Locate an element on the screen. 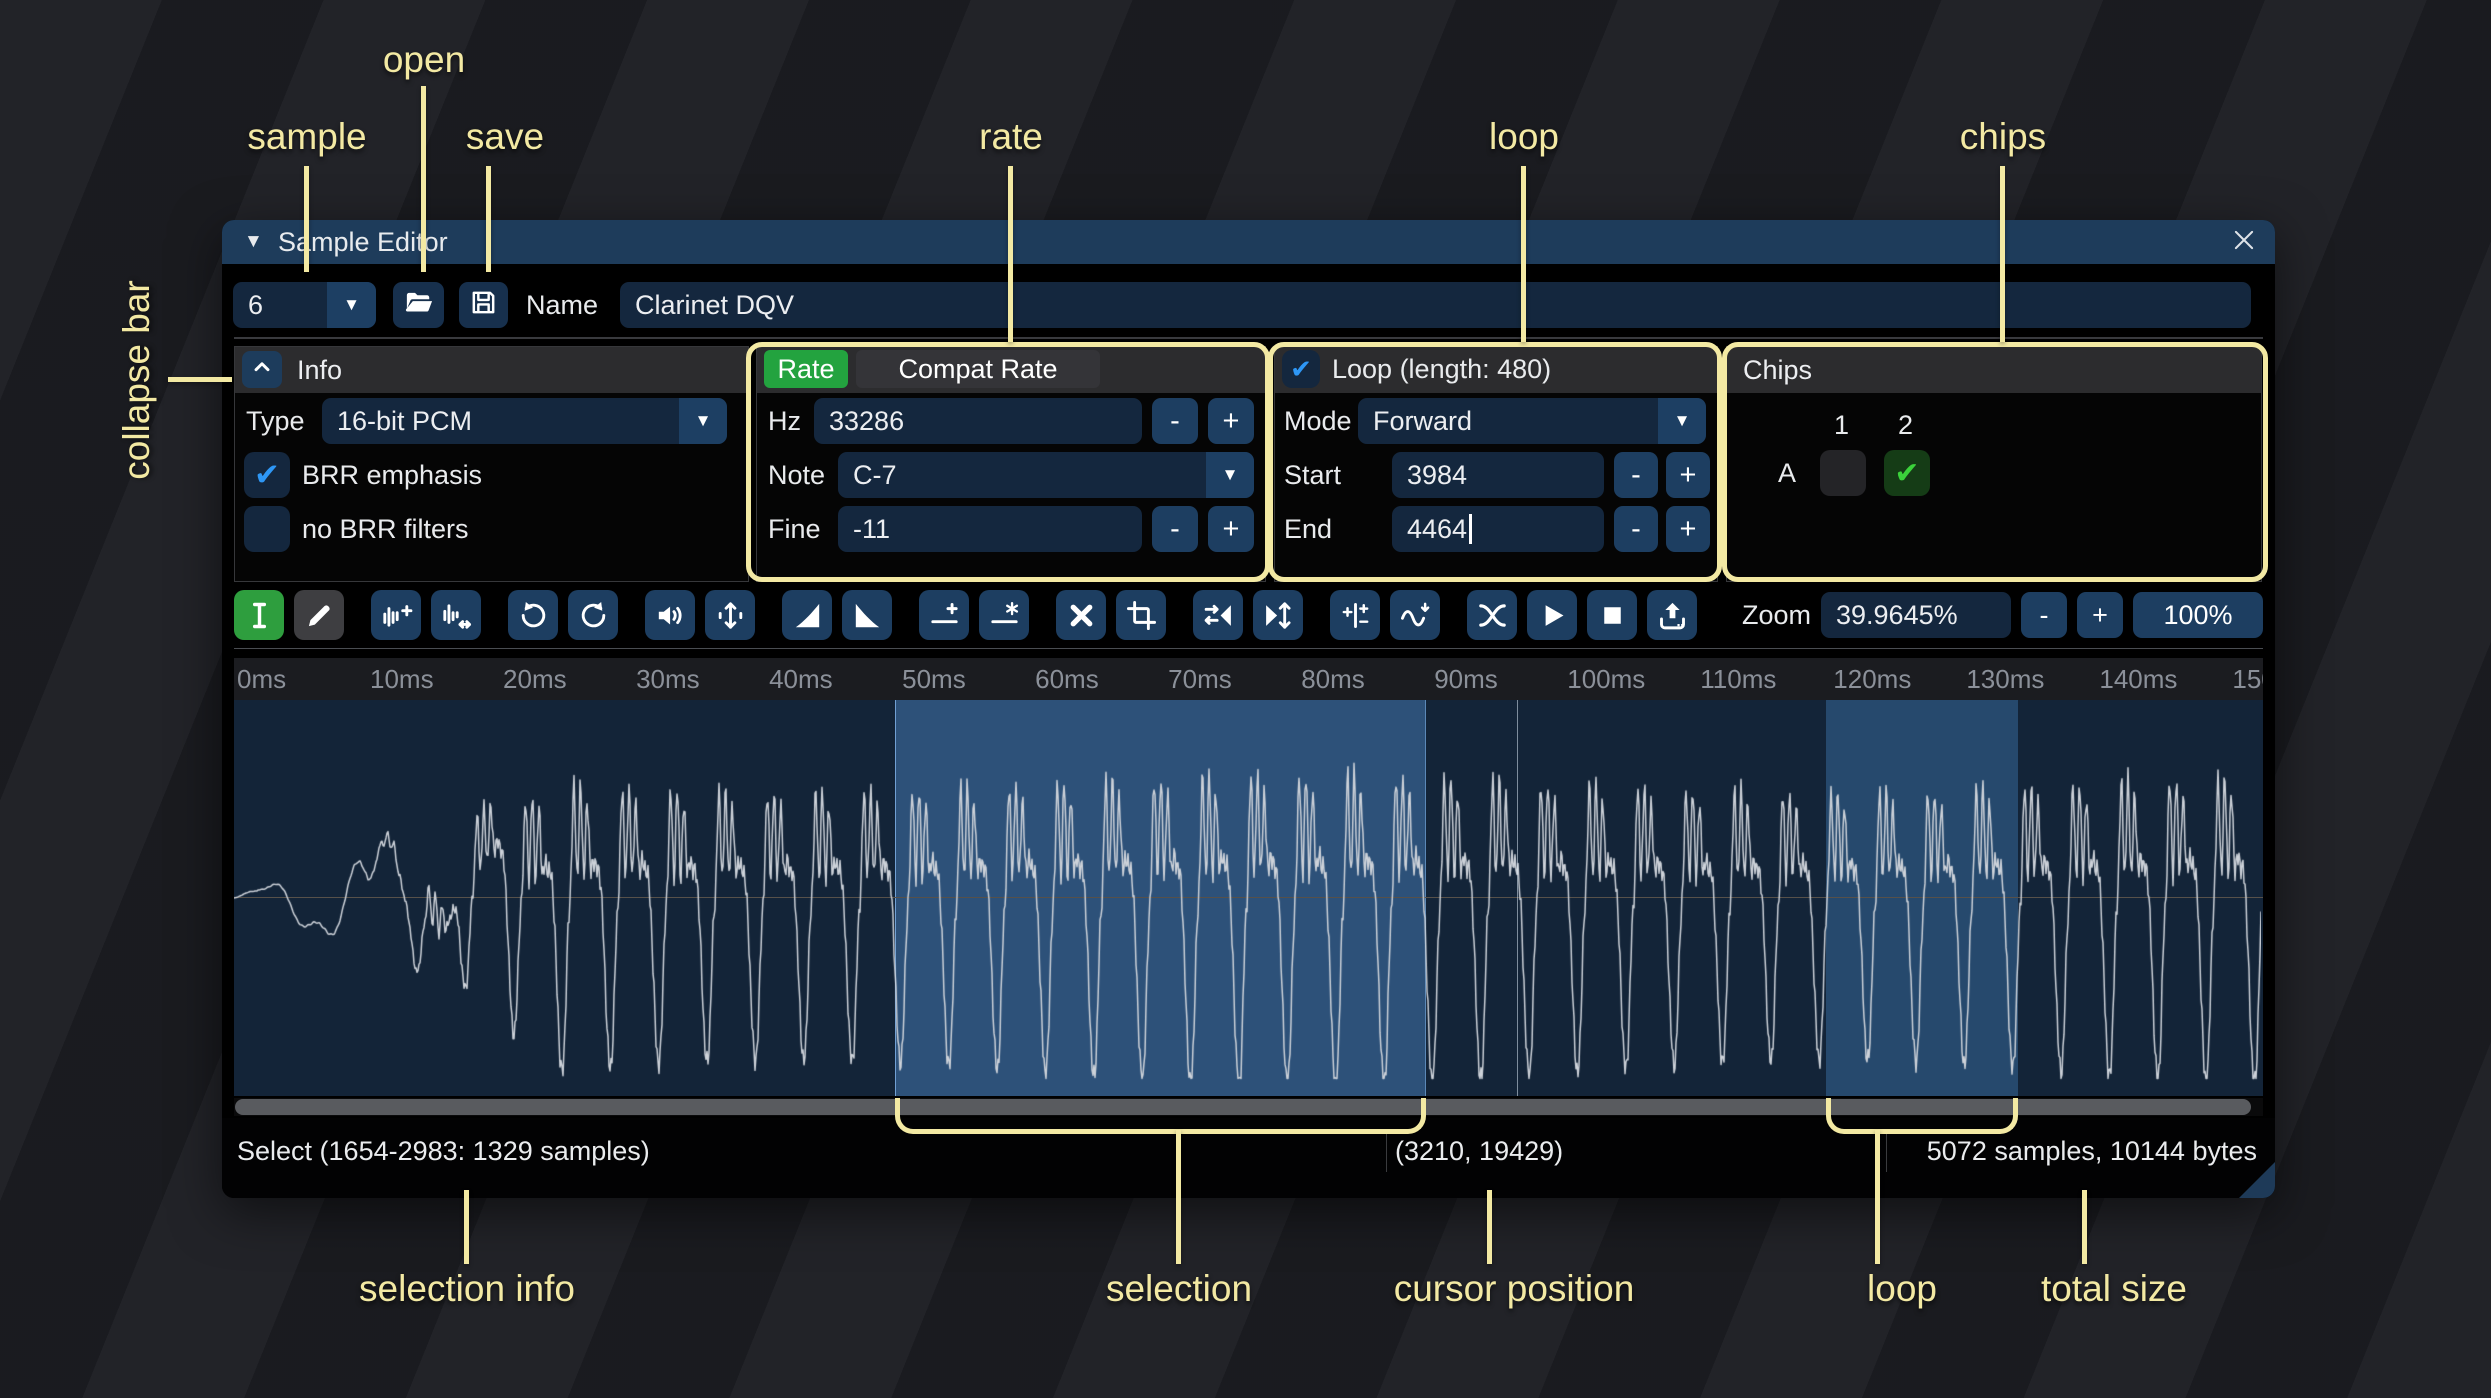 The image size is (2491, 1398). check-icon: ✔ is located at coordinates (267, 474).